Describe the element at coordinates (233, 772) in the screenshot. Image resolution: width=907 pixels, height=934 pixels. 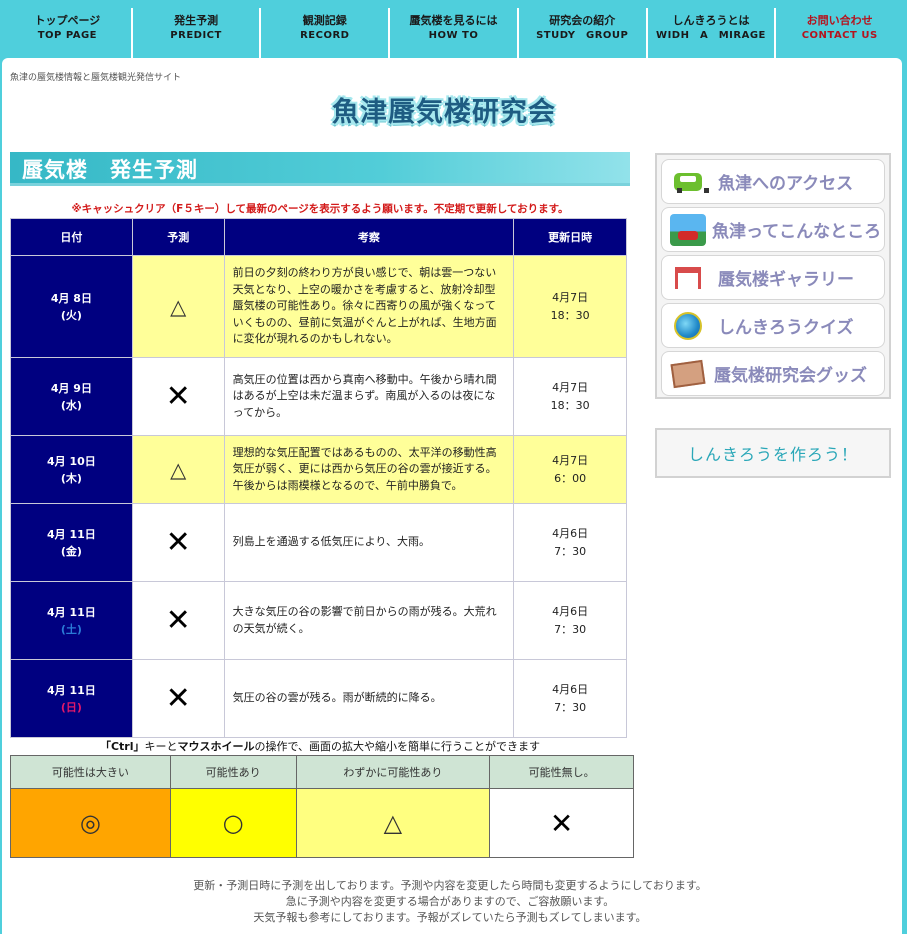
I see `legend-label-possible: 可能性あり` at that location.